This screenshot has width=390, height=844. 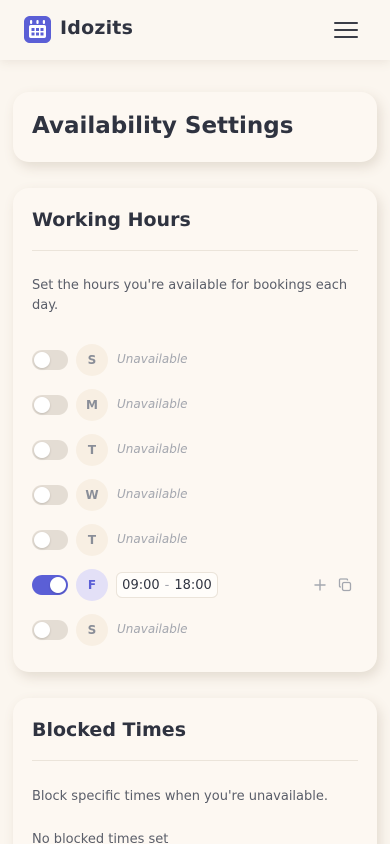 I want to click on day-row-thursday: T Unavailable, so click(x=195, y=540).